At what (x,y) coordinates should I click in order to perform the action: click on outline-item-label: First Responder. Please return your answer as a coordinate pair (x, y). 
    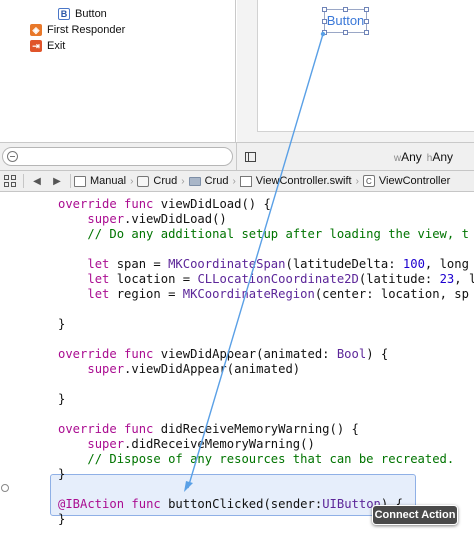
    Looking at the image, I should click on (86, 30).